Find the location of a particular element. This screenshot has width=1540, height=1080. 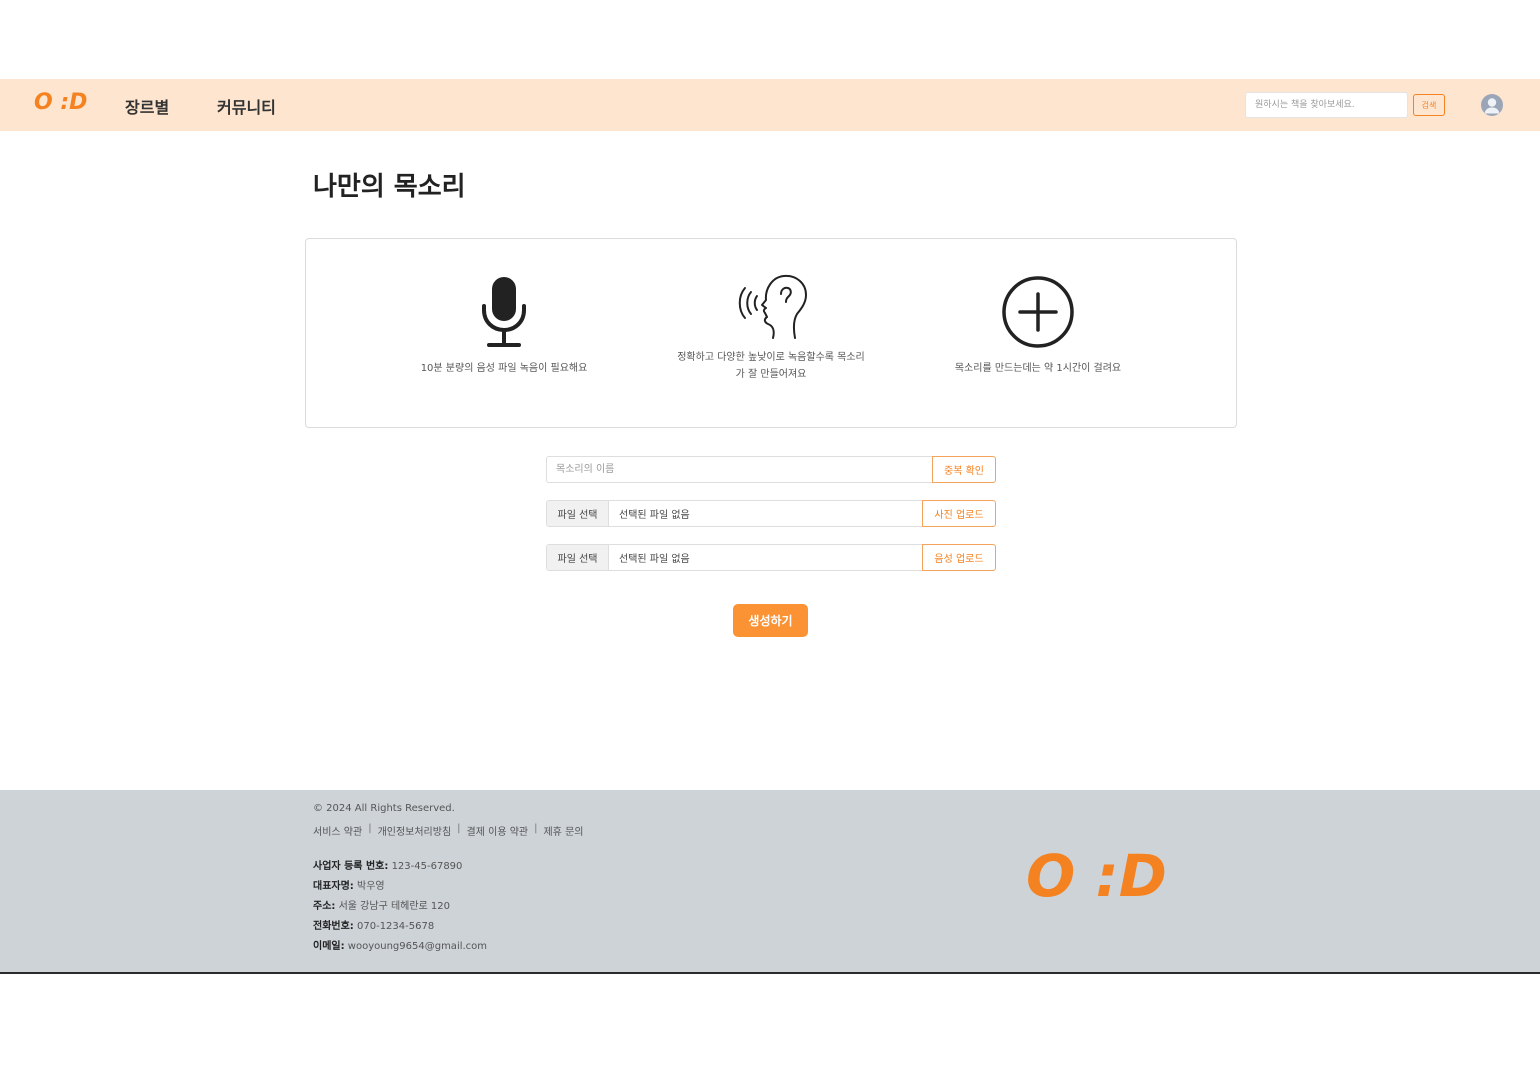

voice-file-status: 선택된 파일 없음 is located at coordinates (654, 559).